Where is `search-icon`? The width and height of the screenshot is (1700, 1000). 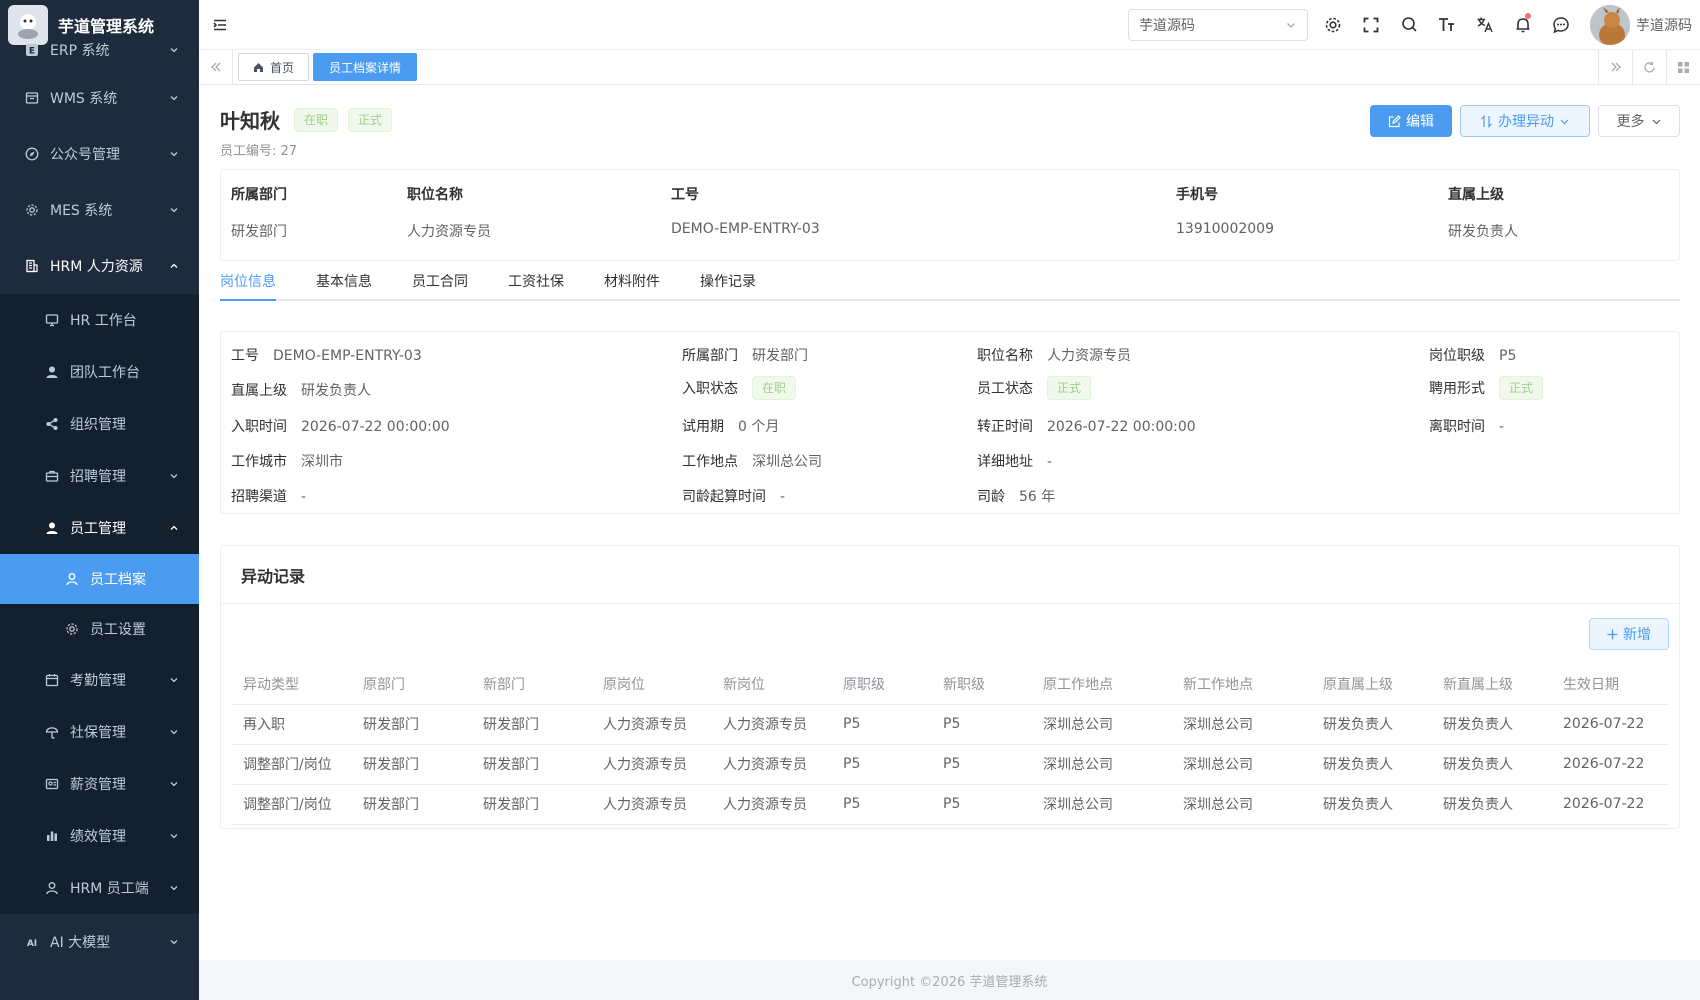
search-icon is located at coordinates (1409, 25).